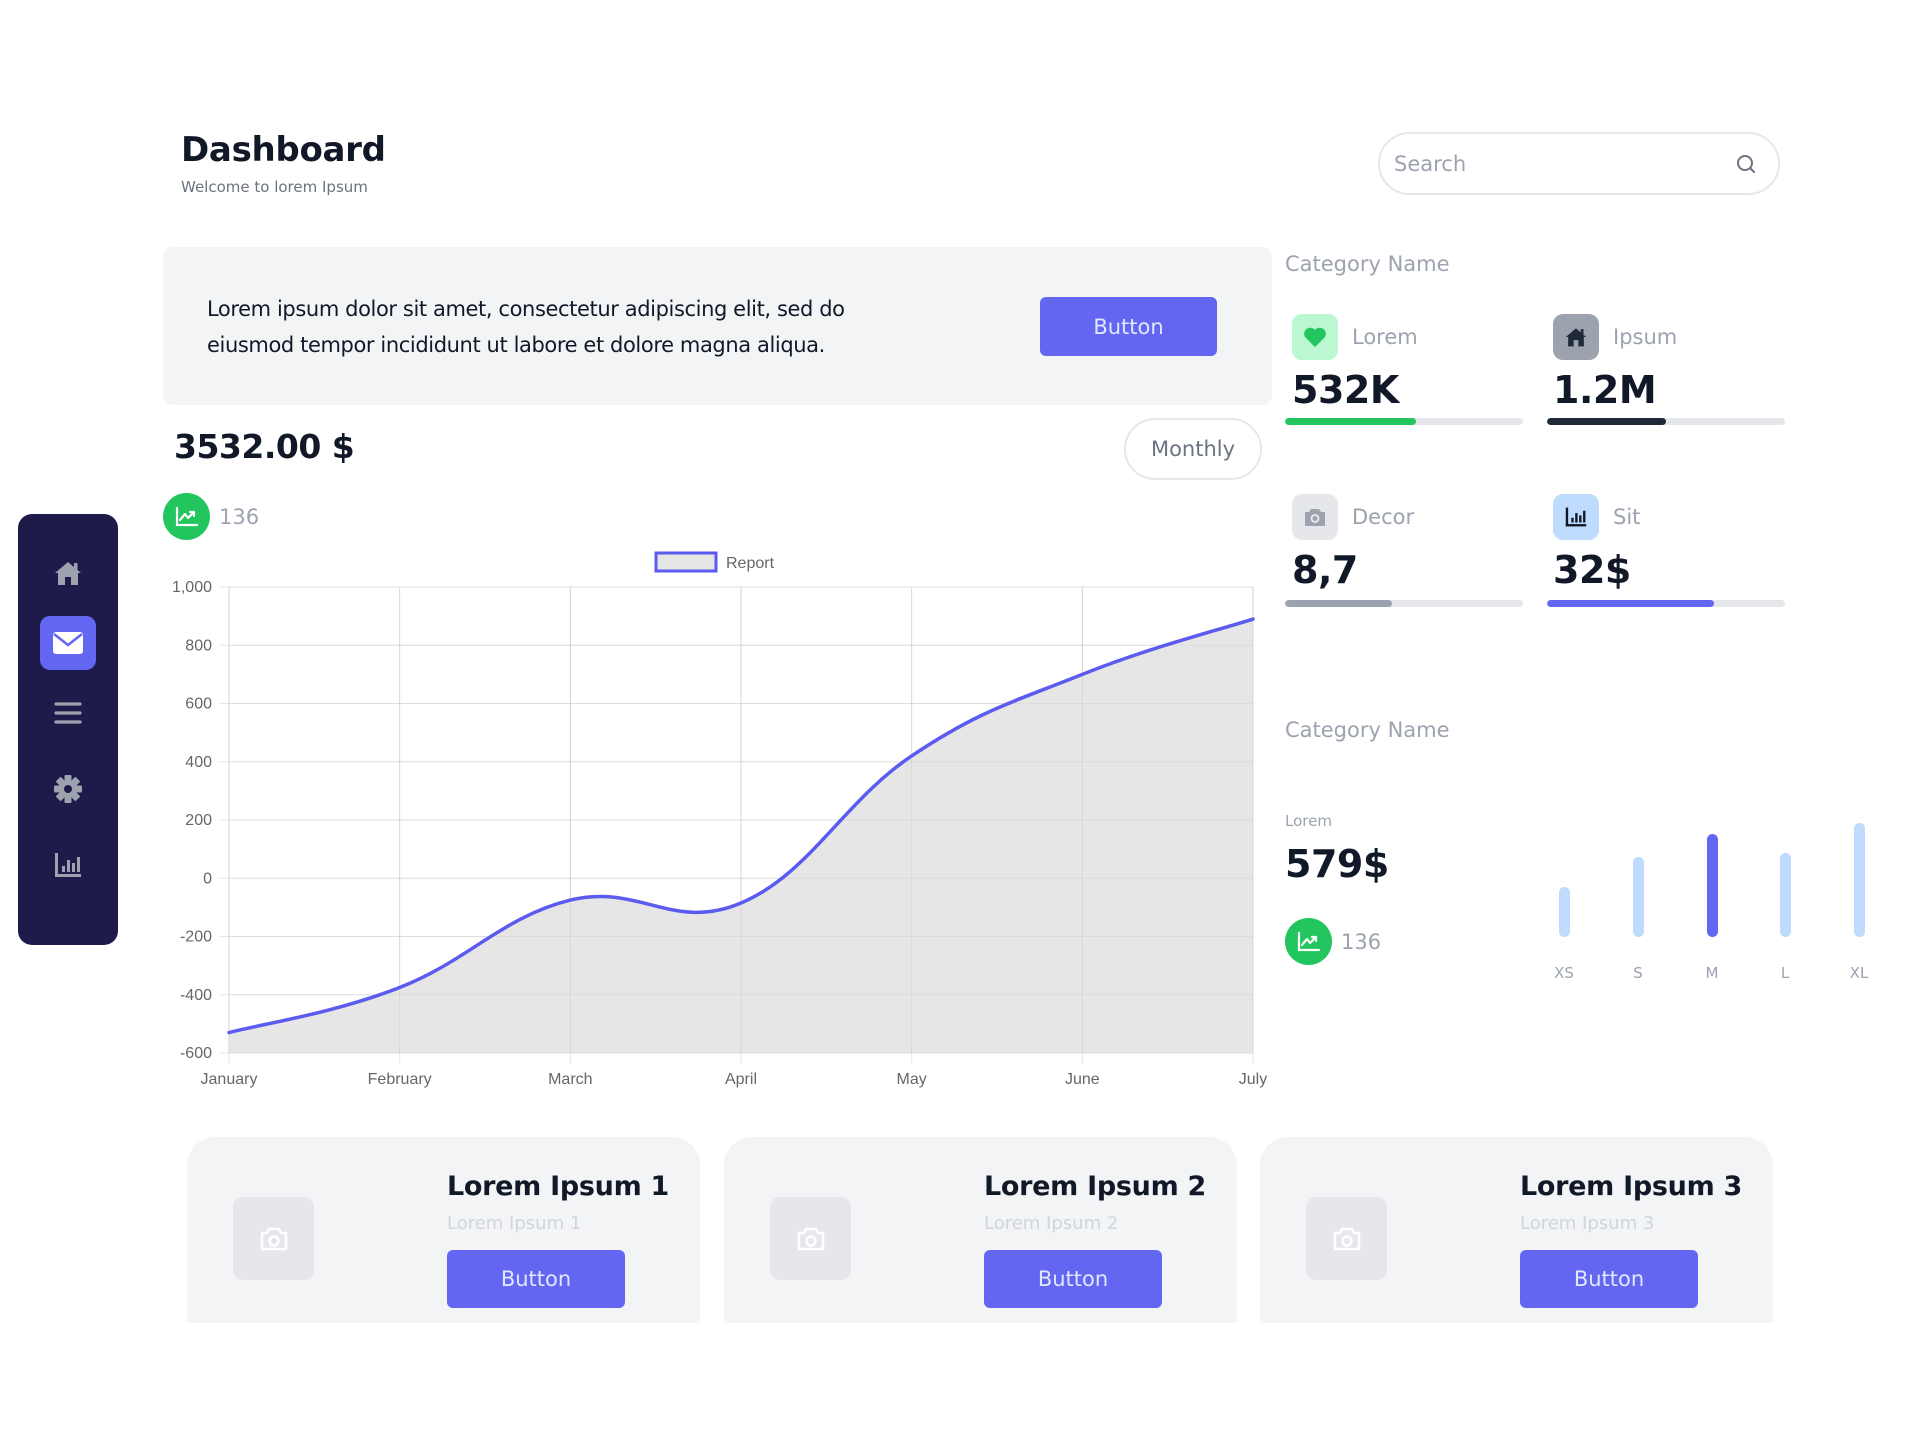  I want to click on heart-icon, so click(1315, 337).